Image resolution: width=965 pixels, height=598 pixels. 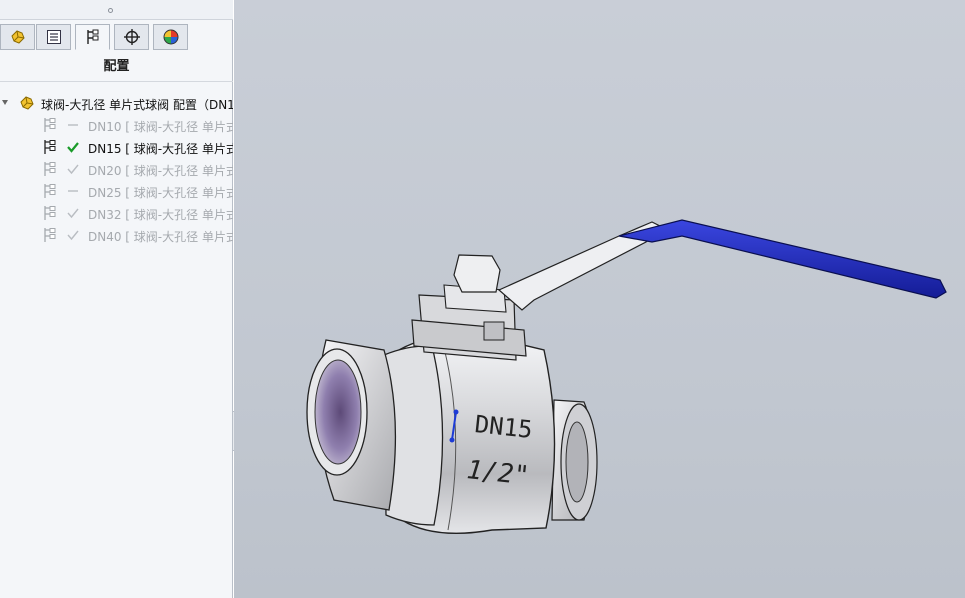 I want to click on property-list-icon, so click(x=53, y=37).